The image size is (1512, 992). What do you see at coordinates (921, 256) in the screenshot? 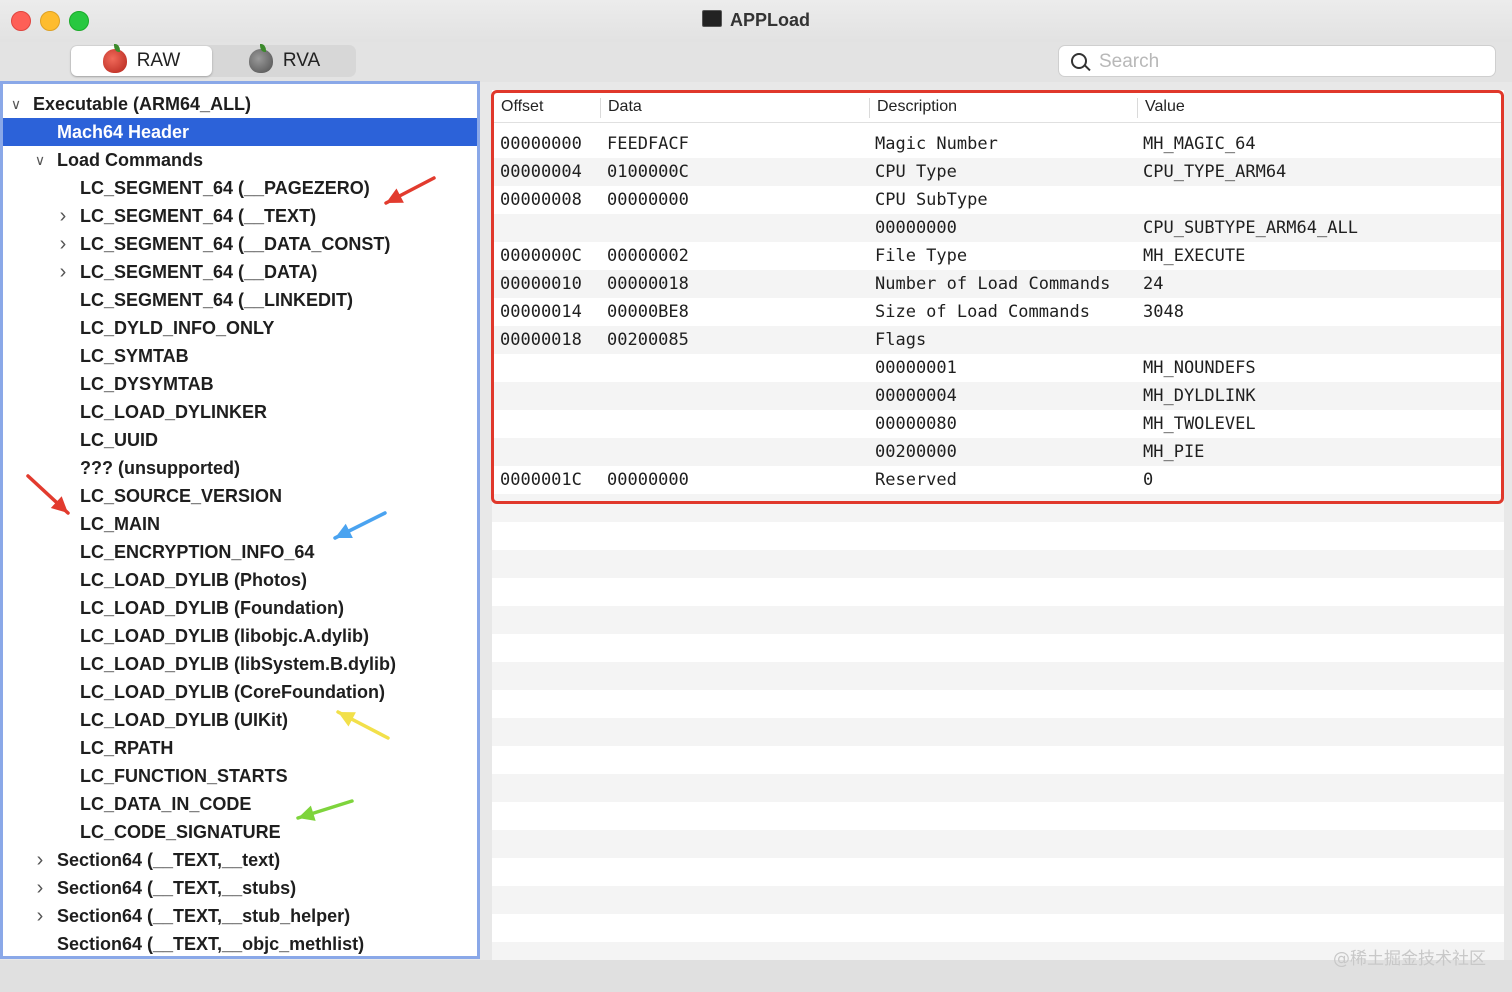
I see `description-cell: File Type` at bounding box center [921, 256].